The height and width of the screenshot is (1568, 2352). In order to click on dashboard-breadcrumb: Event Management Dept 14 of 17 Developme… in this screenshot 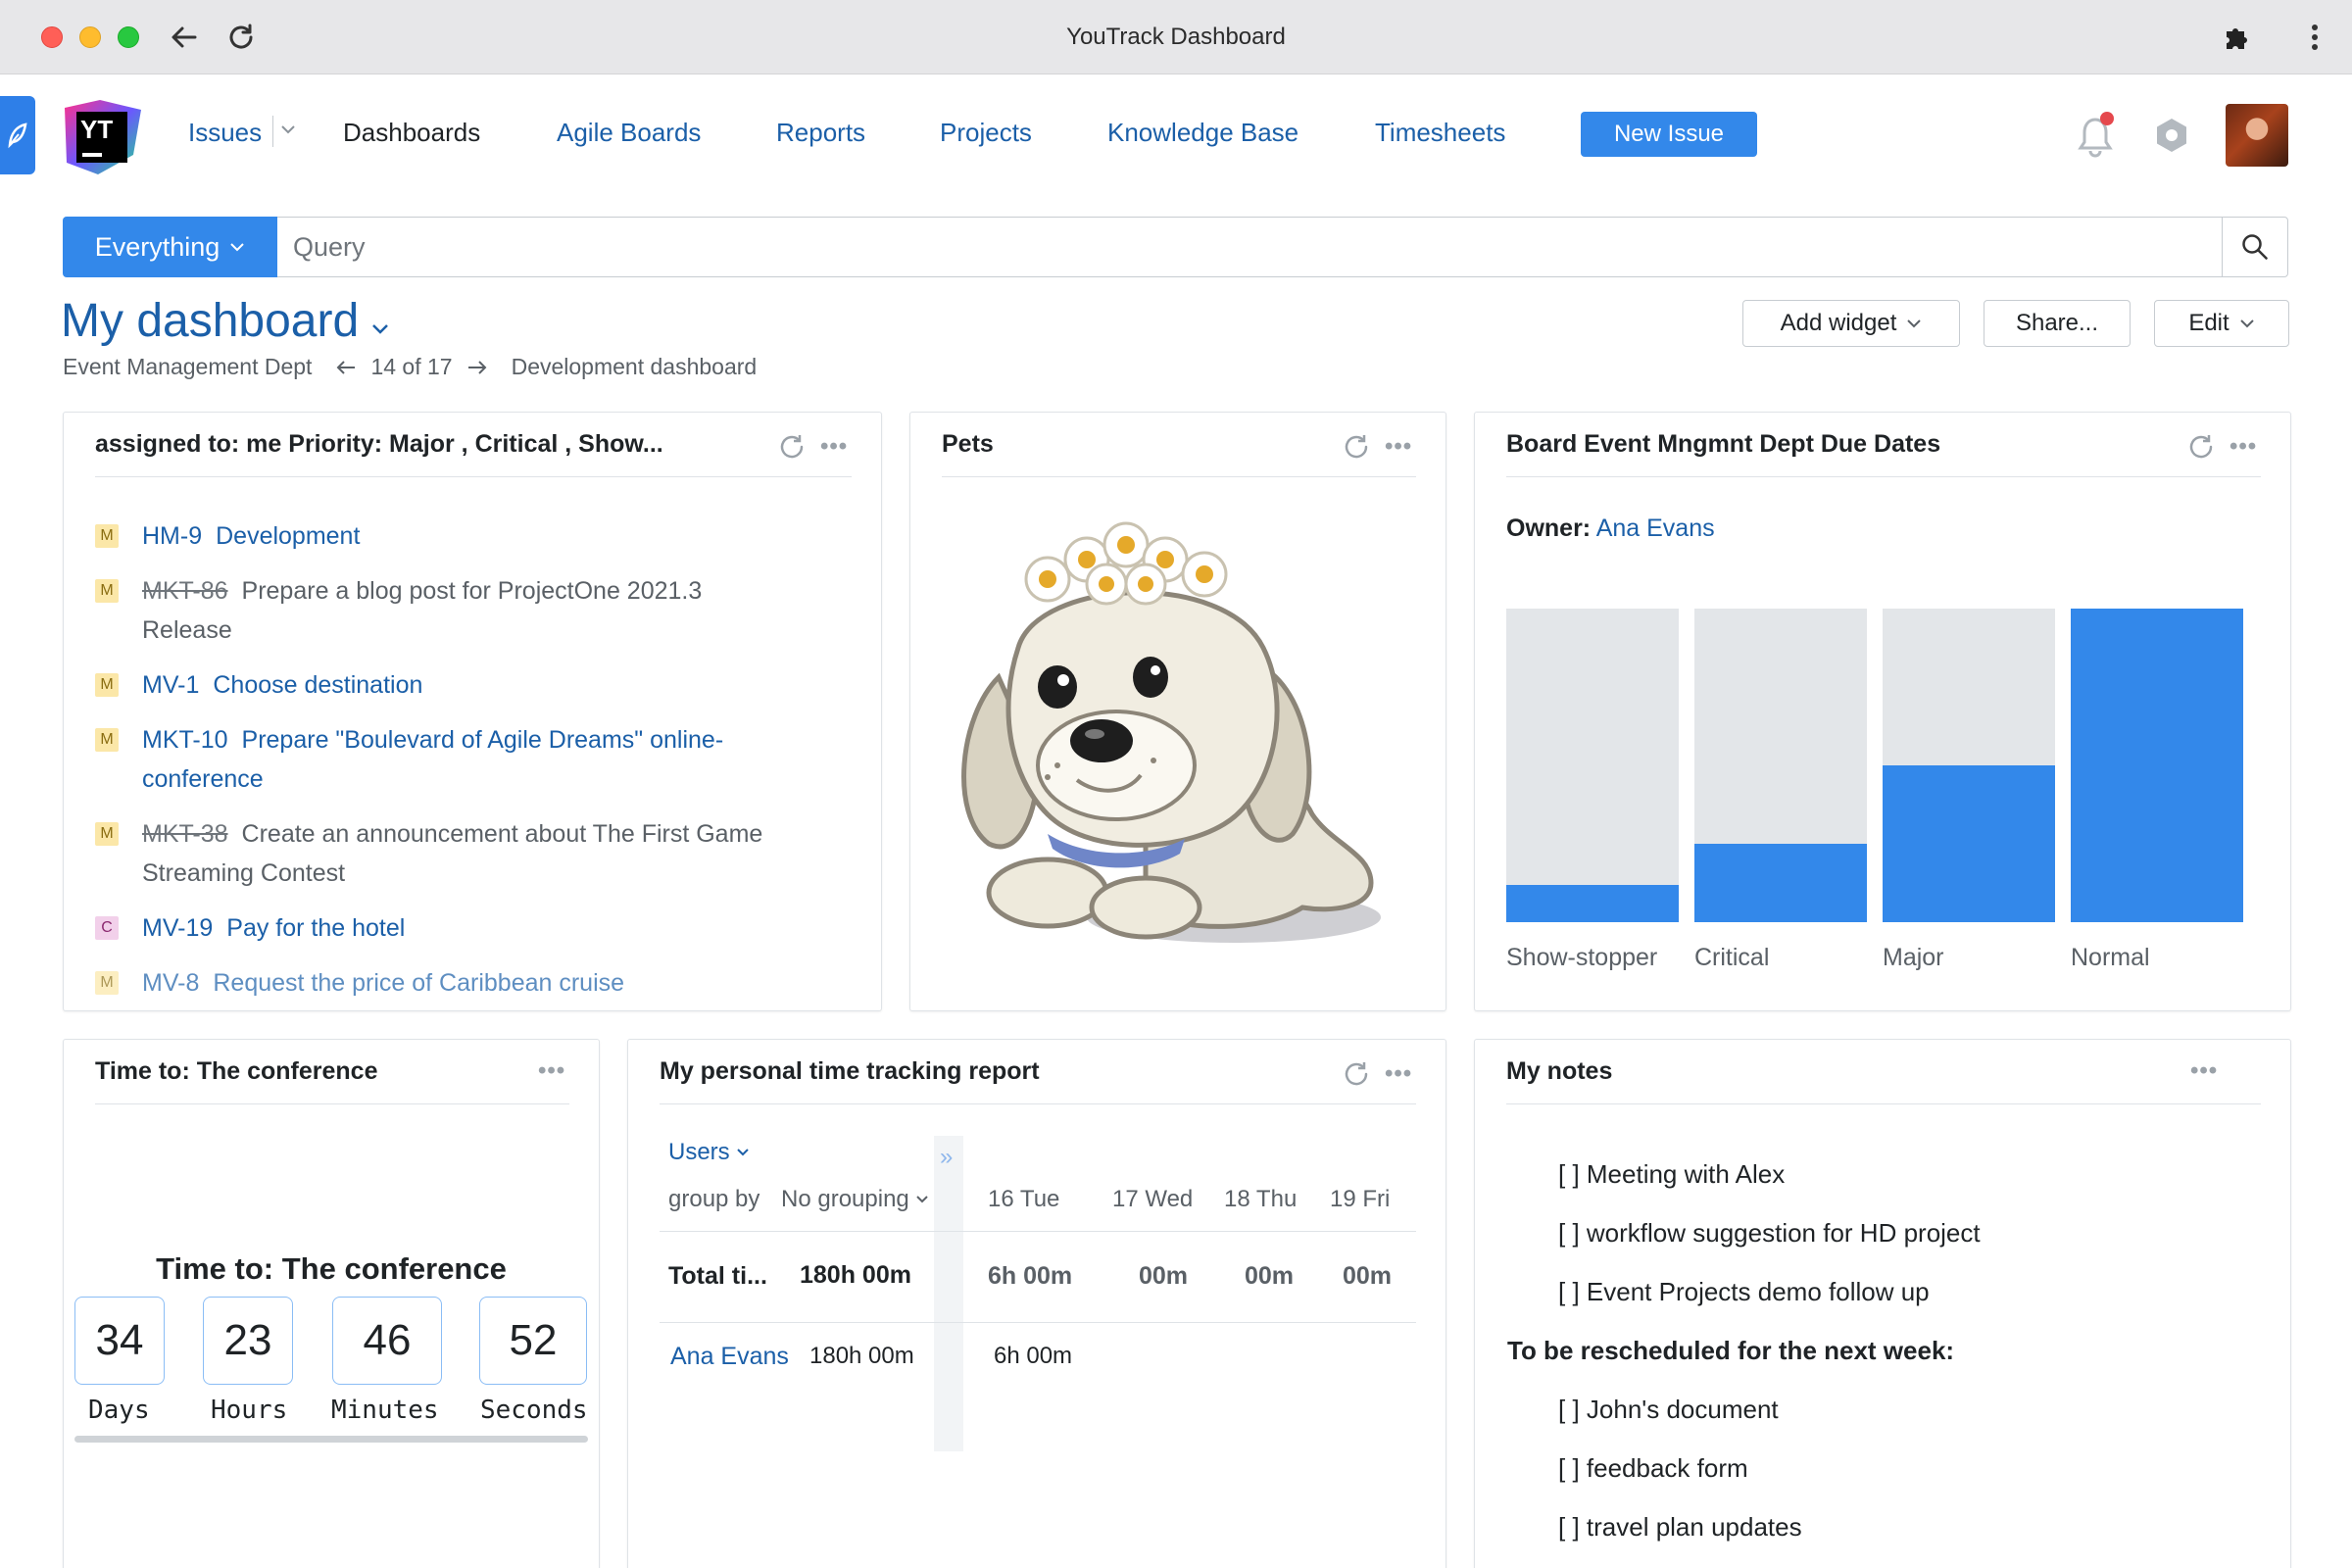, I will do `click(410, 367)`.